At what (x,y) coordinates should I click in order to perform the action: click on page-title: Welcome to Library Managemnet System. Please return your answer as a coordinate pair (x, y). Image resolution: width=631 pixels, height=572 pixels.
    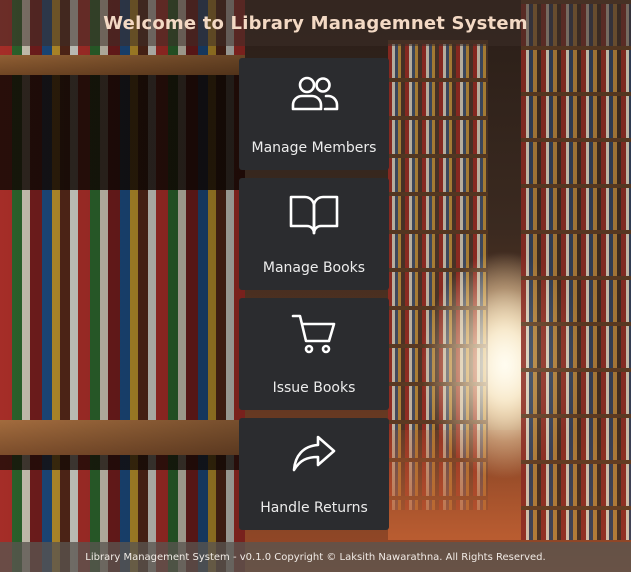
    Looking at the image, I should click on (315, 23).